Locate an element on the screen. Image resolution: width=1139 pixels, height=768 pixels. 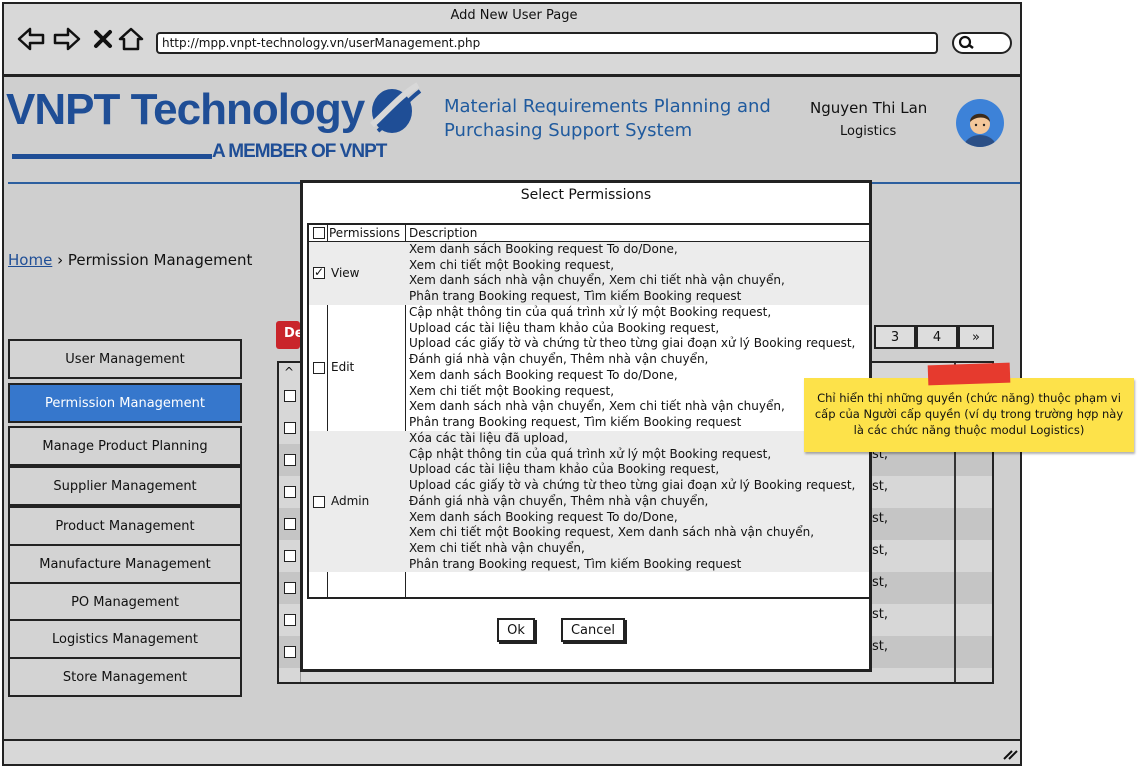
sidebar-item-manufacture-management: Manufacture Management is located at coordinates (125, 564).